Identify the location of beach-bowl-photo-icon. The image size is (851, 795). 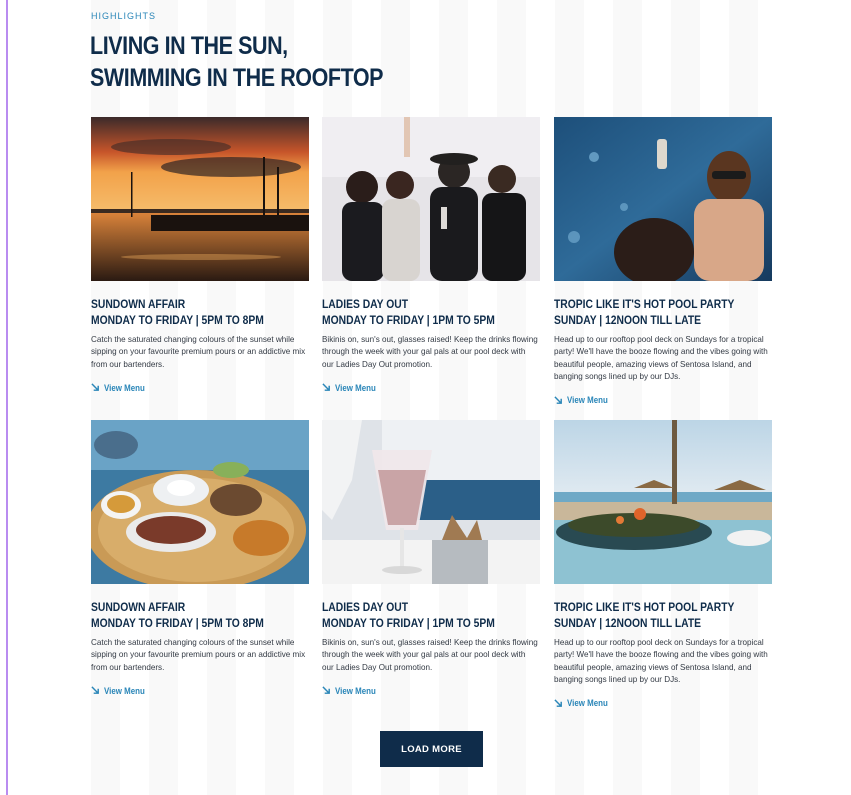
(663, 502).